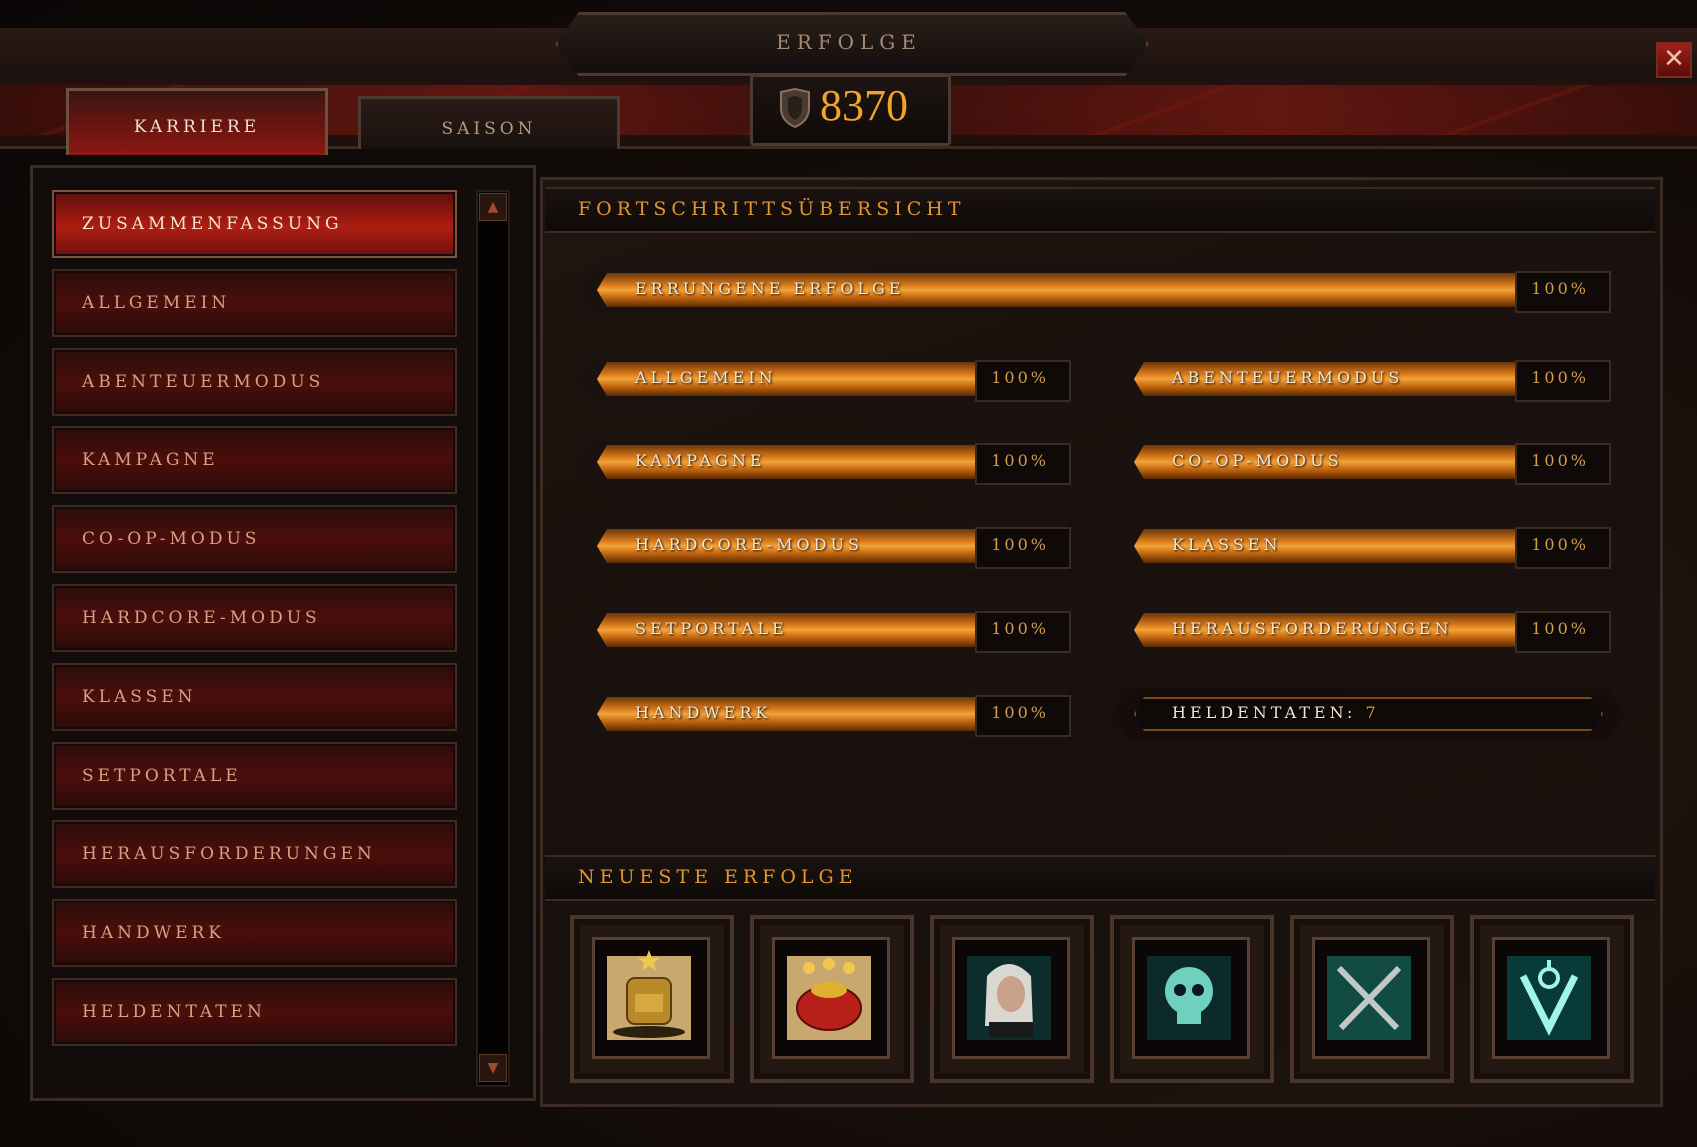  What do you see at coordinates (1368, 546) in the screenshot?
I see `progress-bar-klassen: KLASSEN 100%` at bounding box center [1368, 546].